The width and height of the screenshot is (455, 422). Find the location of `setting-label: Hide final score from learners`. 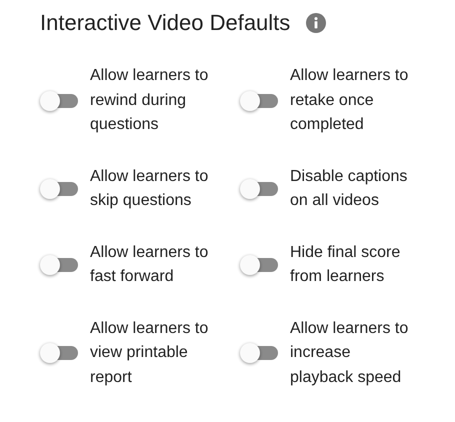

setting-label: Hide final score from learners is located at coordinates (346, 264).